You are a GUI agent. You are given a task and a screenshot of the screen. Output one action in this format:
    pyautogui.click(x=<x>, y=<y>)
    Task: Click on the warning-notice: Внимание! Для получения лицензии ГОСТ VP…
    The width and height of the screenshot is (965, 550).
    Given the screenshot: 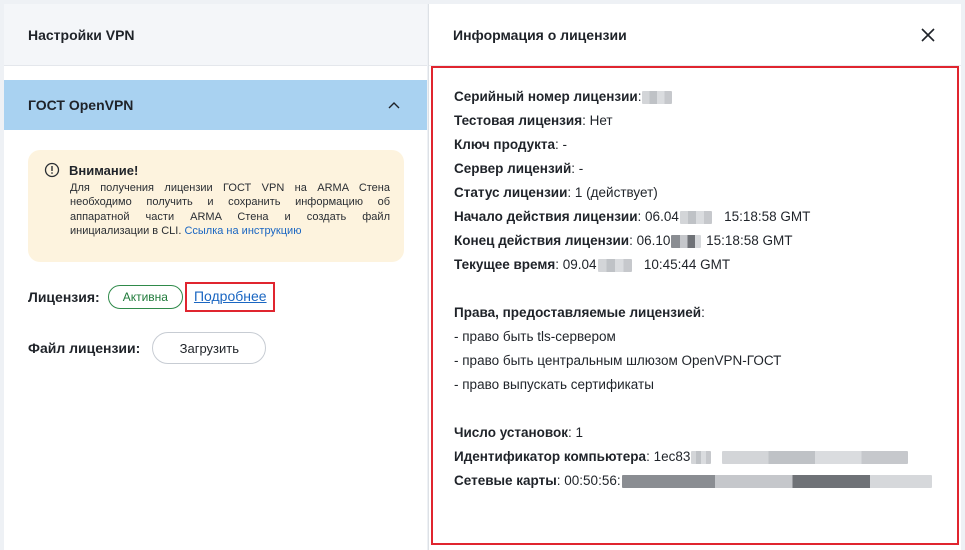 What is the action you would take?
    pyautogui.click(x=216, y=206)
    